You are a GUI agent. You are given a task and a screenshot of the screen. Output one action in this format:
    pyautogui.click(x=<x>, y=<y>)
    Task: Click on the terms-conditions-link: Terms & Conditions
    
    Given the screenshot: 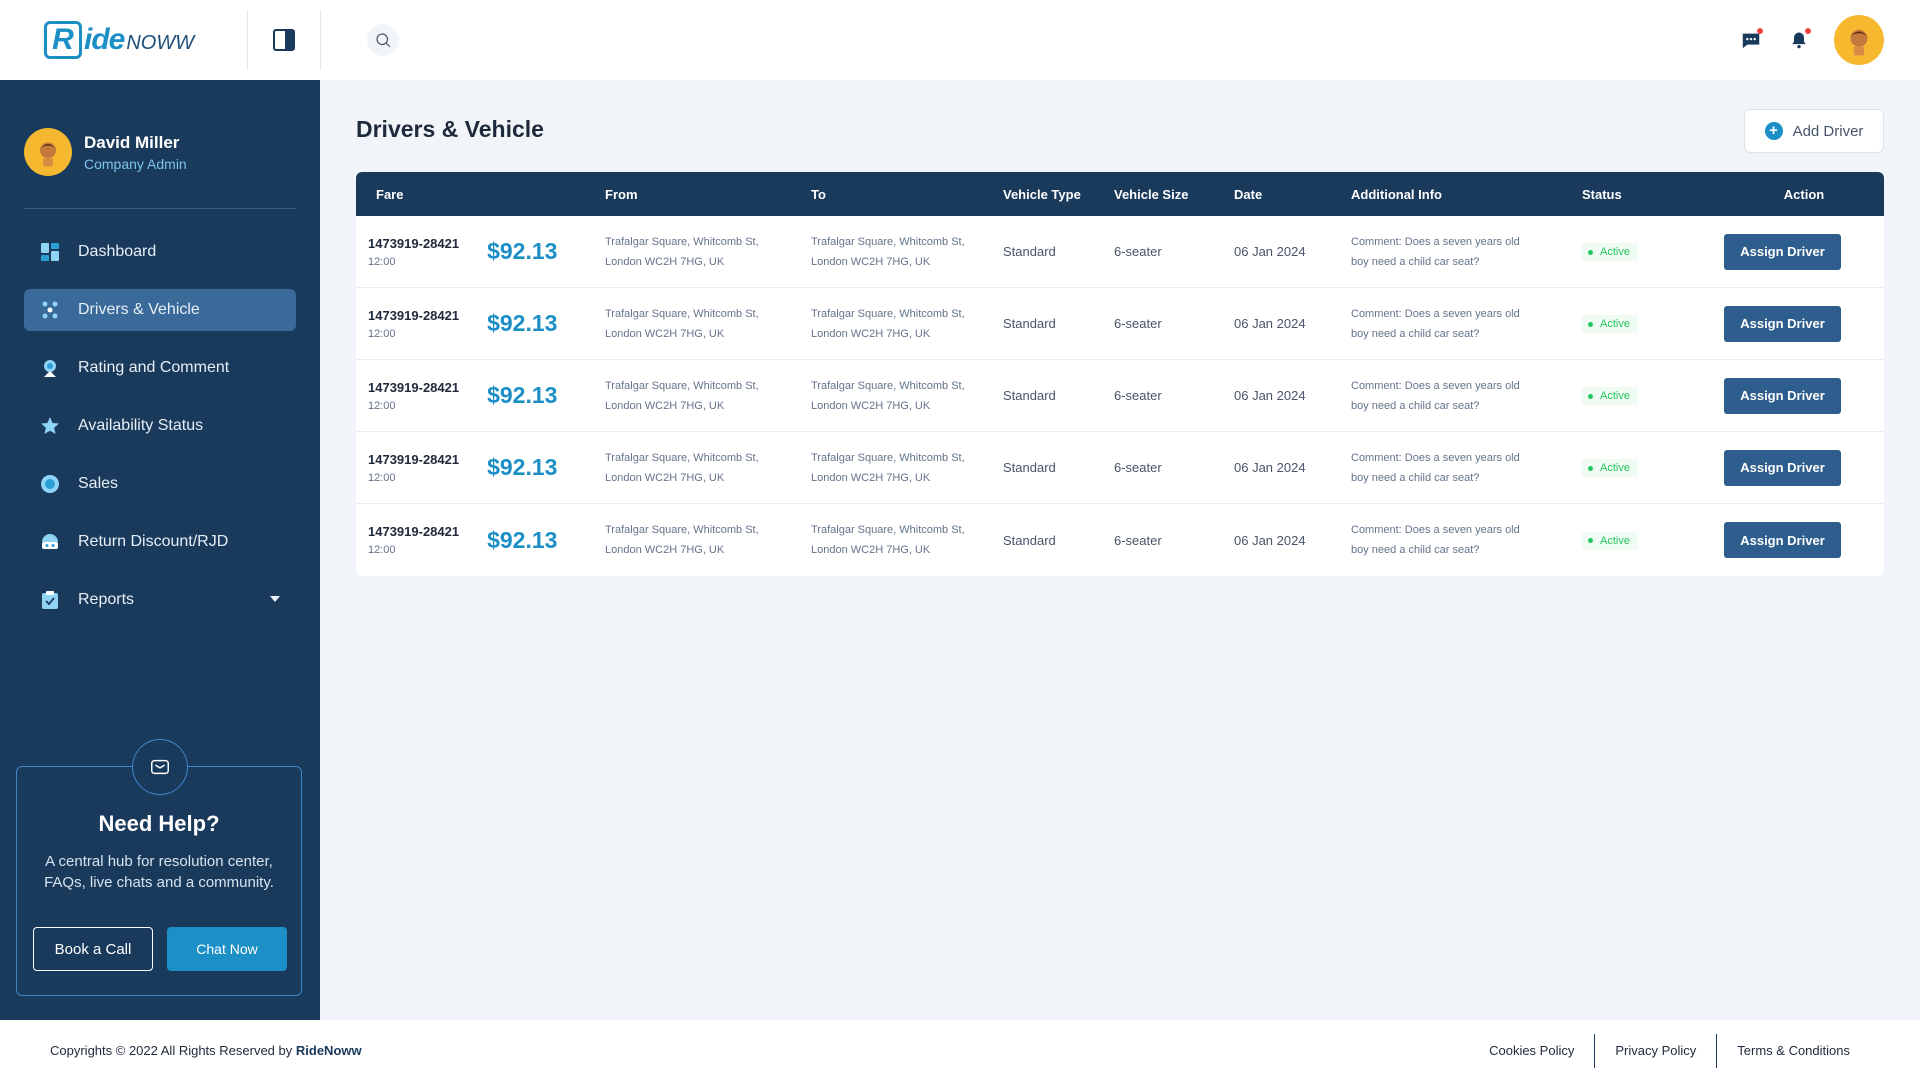 What is the action you would take?
    pyautogui.click(x=1793, y=1051)
    